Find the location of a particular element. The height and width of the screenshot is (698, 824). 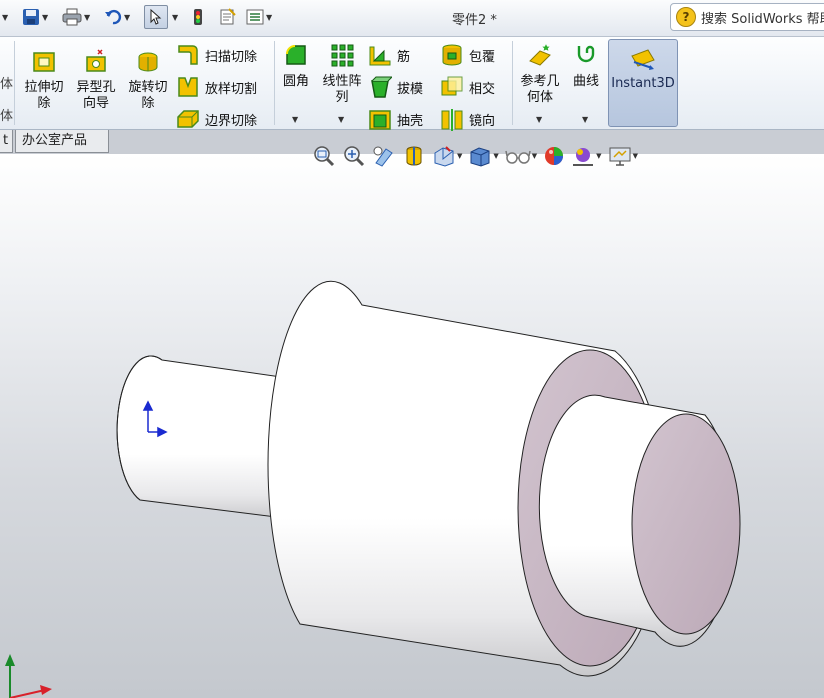

select-tool: ▼ is located at coordinates (161, 17).